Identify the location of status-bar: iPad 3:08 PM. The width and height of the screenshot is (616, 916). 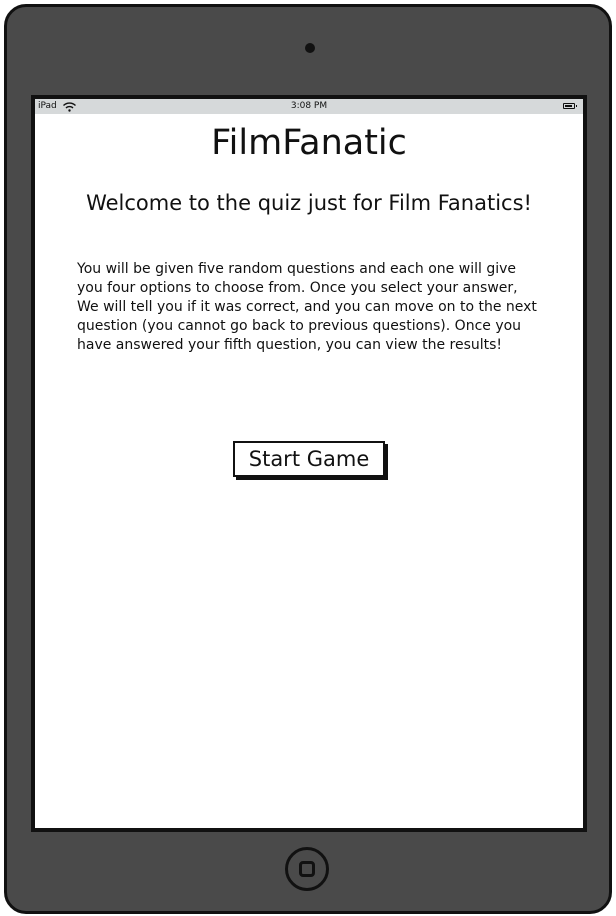
(309, 106).